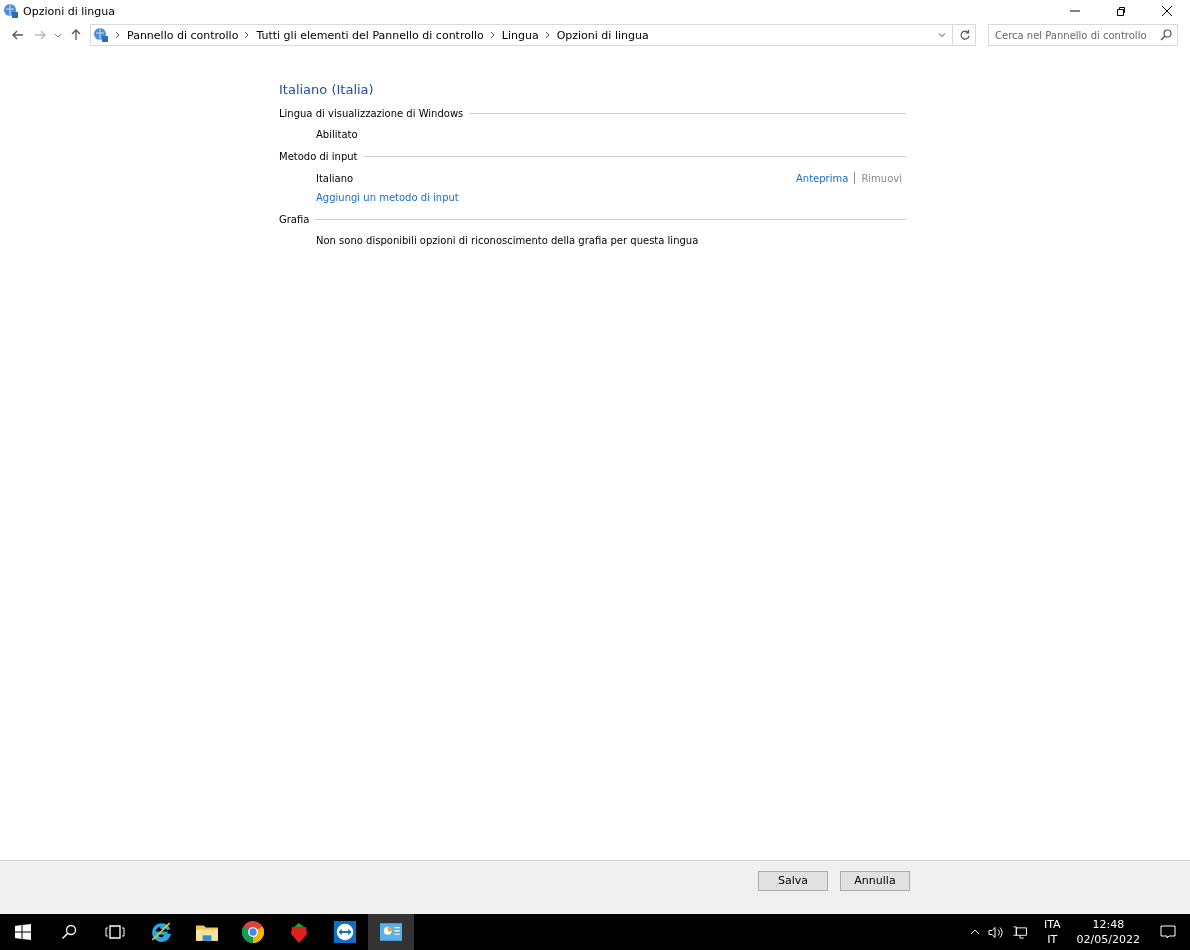 The height and width of the screenshot is (950, 1190). Describe the element at coordinates (387, 197) in the screenshot. I see `add-input-method-link: Aggiungi un metodo di input` at that location.